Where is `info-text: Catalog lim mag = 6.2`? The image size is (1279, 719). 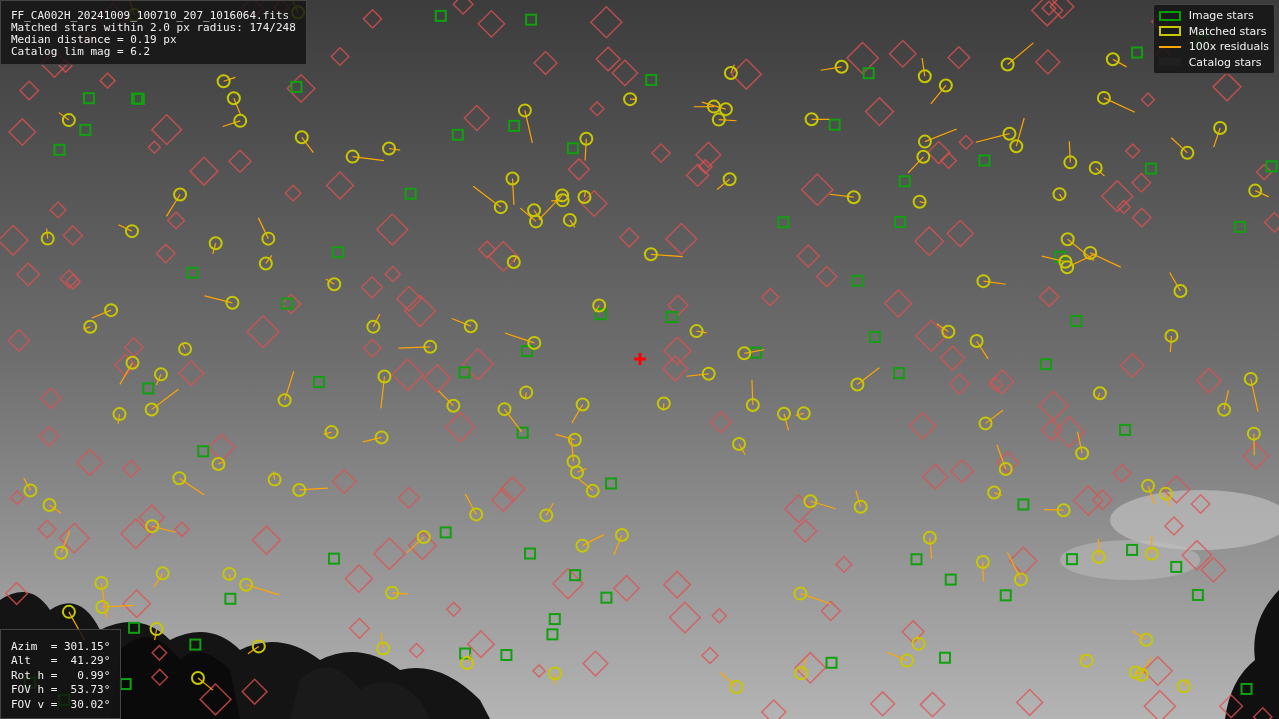 info-text: Catalog lim mag = 6.2 is located at coordinates (81, 52).